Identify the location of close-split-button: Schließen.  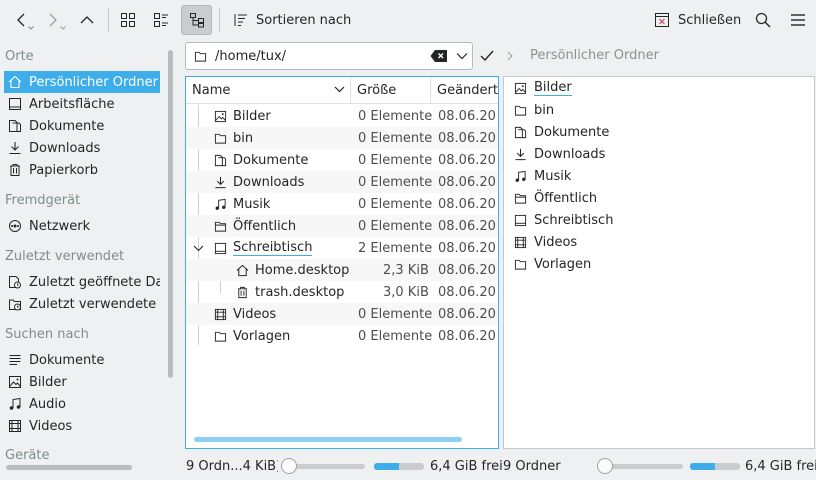
(697, 20).